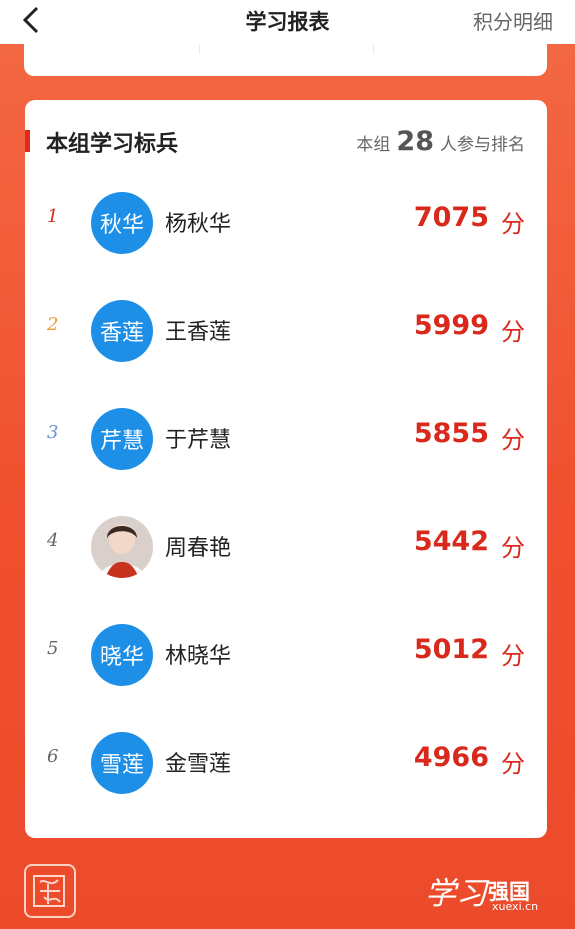 This screenshot has height=929, width=575. What do you see at coordinates (373, 145) in the screenshot?
I see `count-prefix: 本组` at bounding box center [373, 145].